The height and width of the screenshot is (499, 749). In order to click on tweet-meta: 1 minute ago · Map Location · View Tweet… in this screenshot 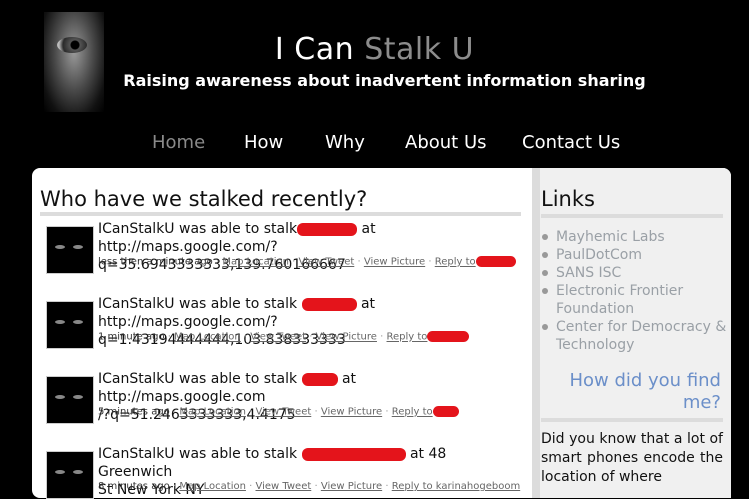, I will do `click(284, 337)`.